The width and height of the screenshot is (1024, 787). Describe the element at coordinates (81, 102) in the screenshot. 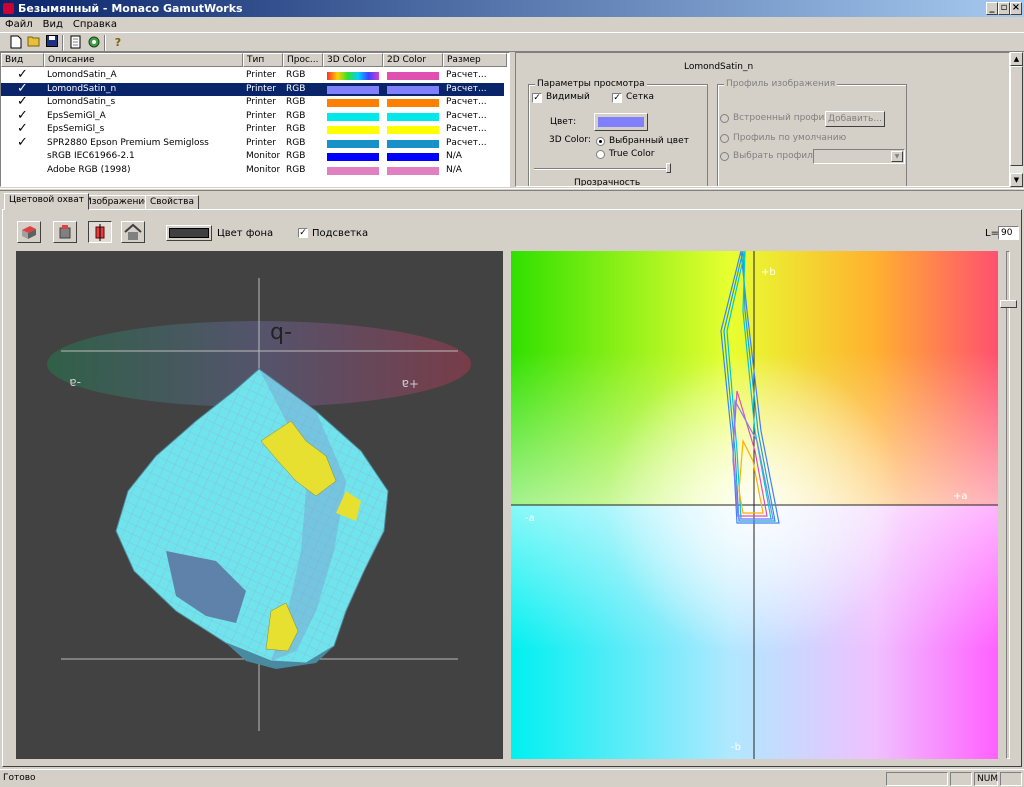

I see `profile-name: LomondSatin_s` at that location.